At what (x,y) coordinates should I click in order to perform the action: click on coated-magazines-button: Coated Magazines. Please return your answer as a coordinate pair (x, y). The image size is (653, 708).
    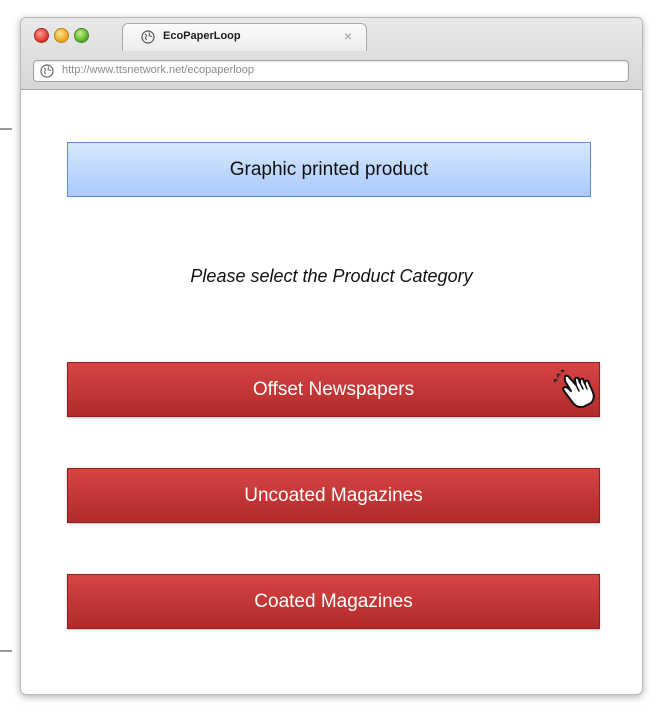
    Looking at the image, I should click on (333, 601).